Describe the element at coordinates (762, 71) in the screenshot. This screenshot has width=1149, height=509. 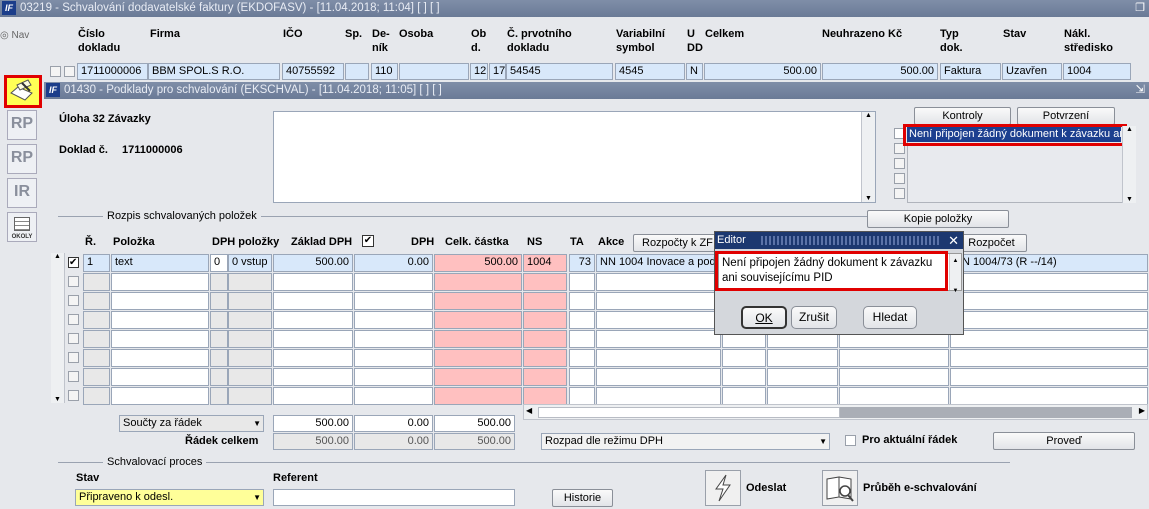
I see `inv-celkem: 500.00` at that location.